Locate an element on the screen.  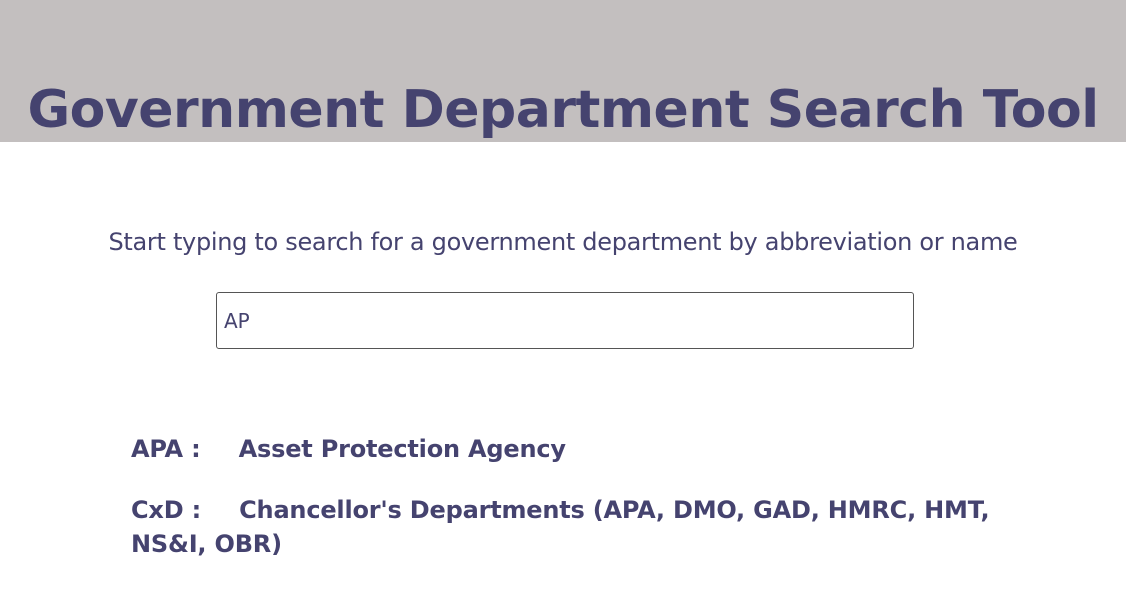
result-abbreviation: APA is located at coordinates (157, 449).